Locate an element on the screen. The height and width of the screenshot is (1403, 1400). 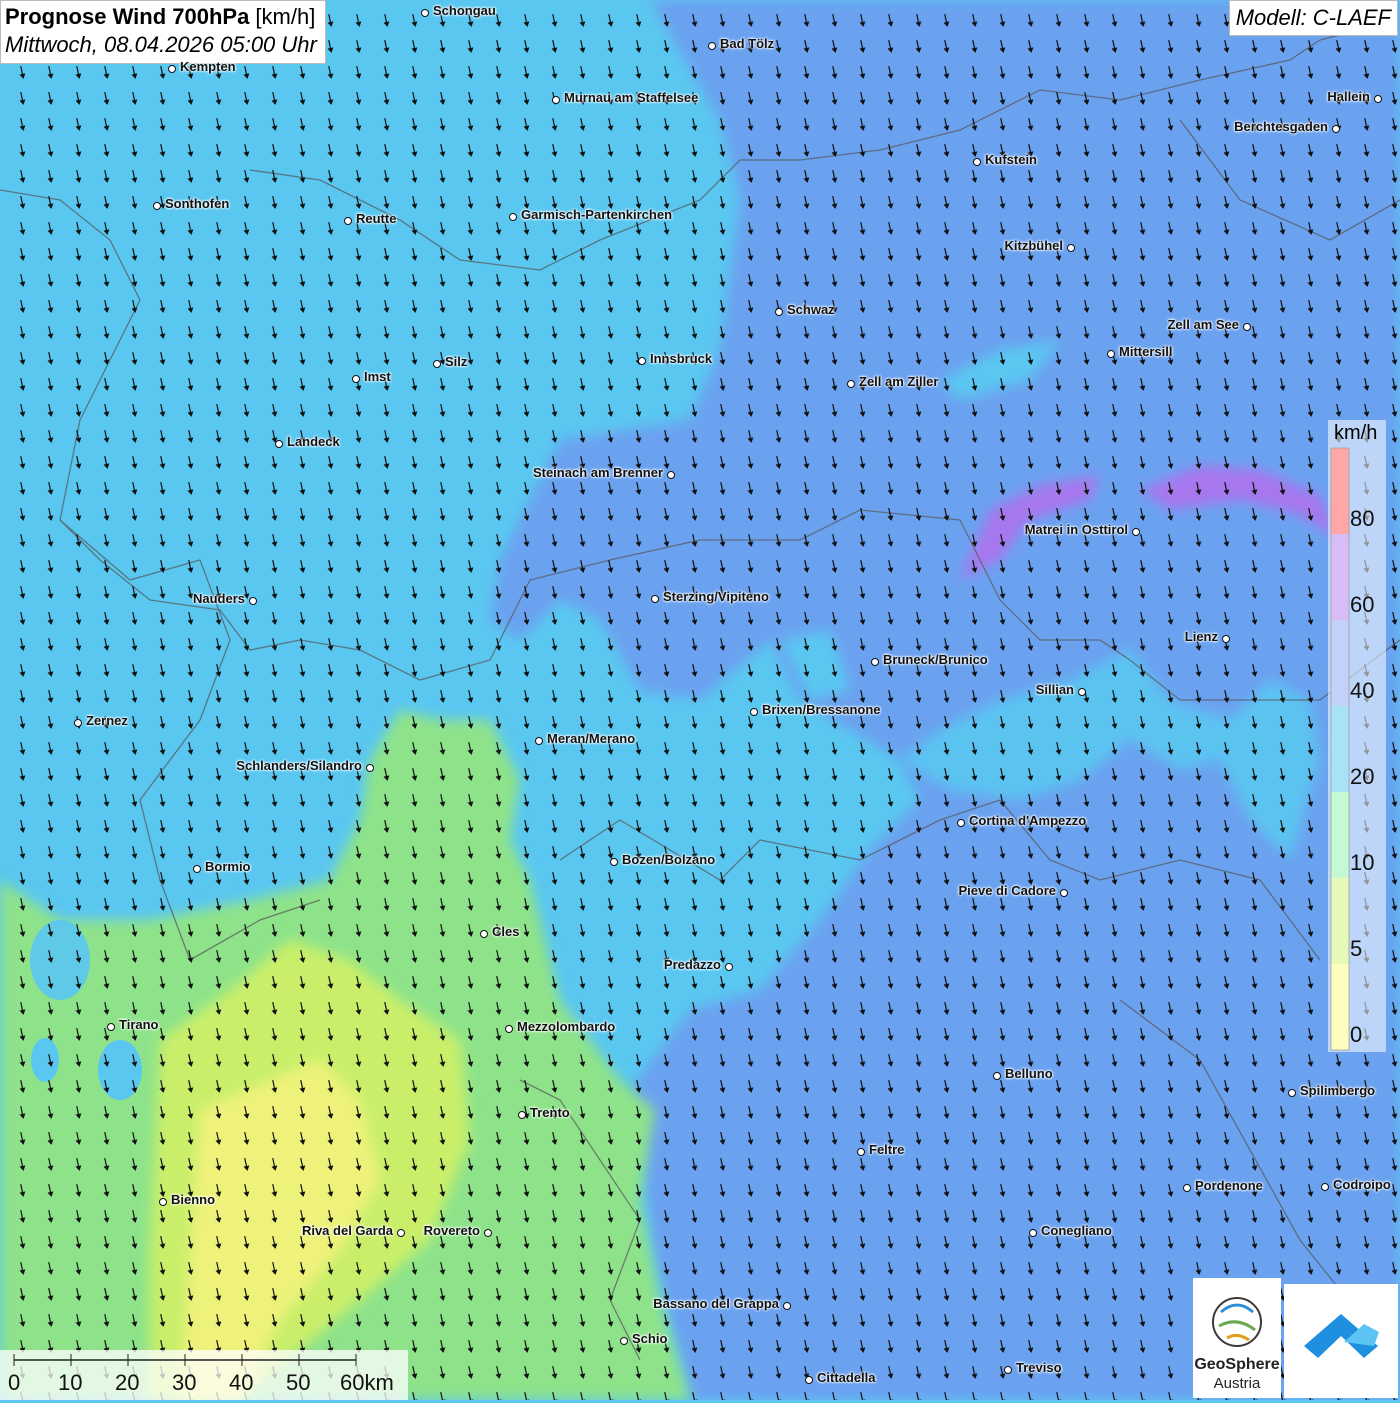
city-label: Cittadella is located at coordinates (846, 1377).